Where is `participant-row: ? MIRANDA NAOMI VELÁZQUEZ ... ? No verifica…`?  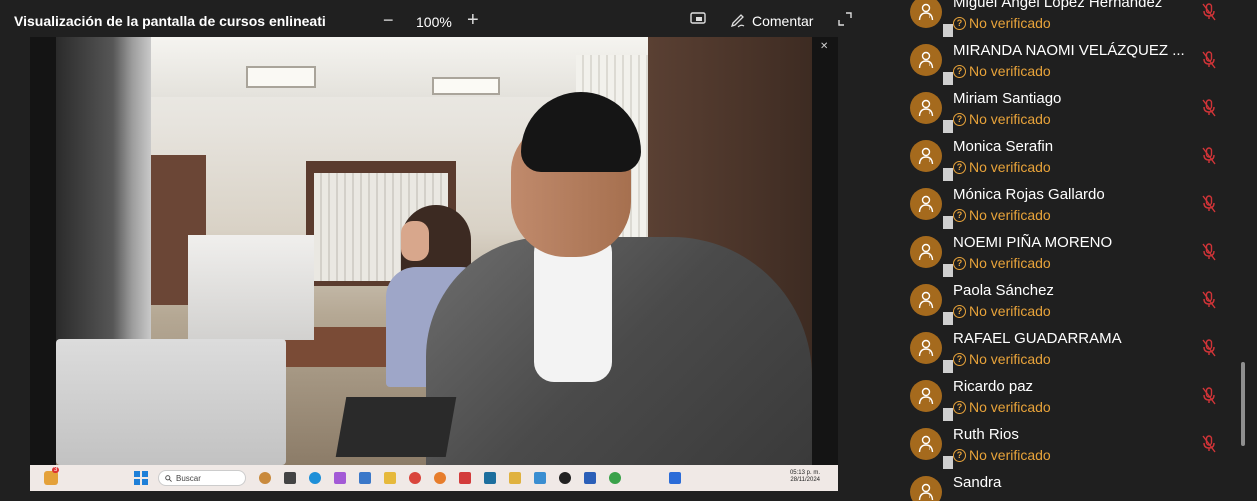 participant-row: ? MIRANDA NAOMI VELÁZQUEZ ... ? No verifica… is located at coordinates (1069, 62).